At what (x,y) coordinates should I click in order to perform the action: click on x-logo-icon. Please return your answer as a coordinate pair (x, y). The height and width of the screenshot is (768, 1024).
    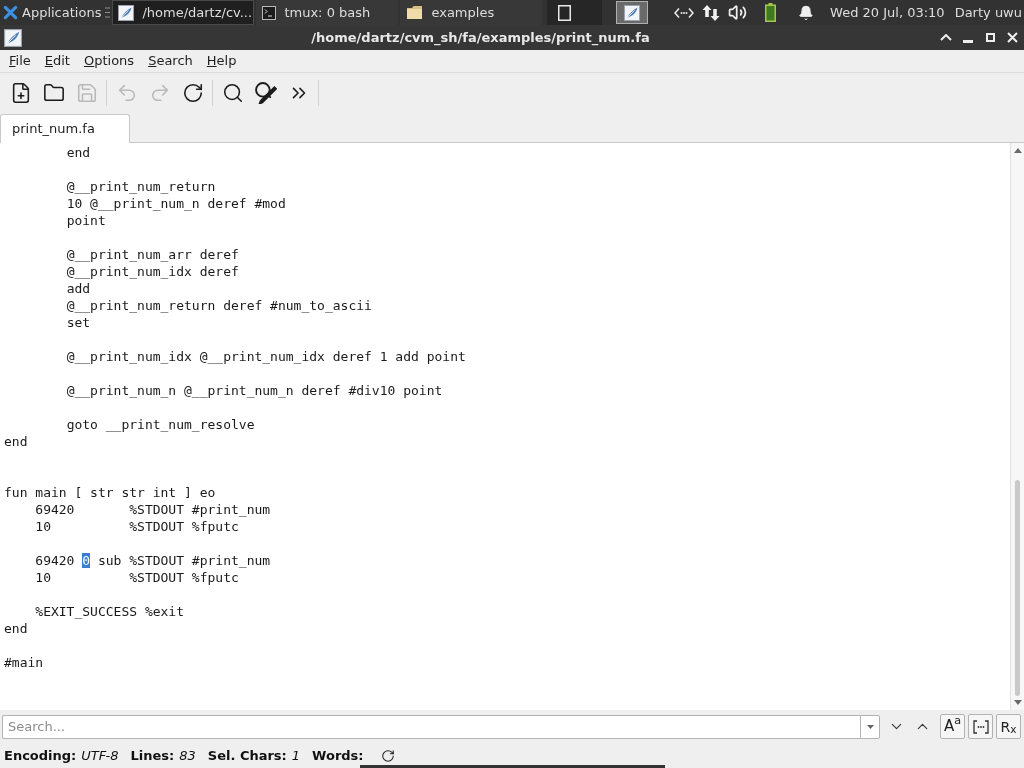
    Looking at the image, I should click on (10, 12).